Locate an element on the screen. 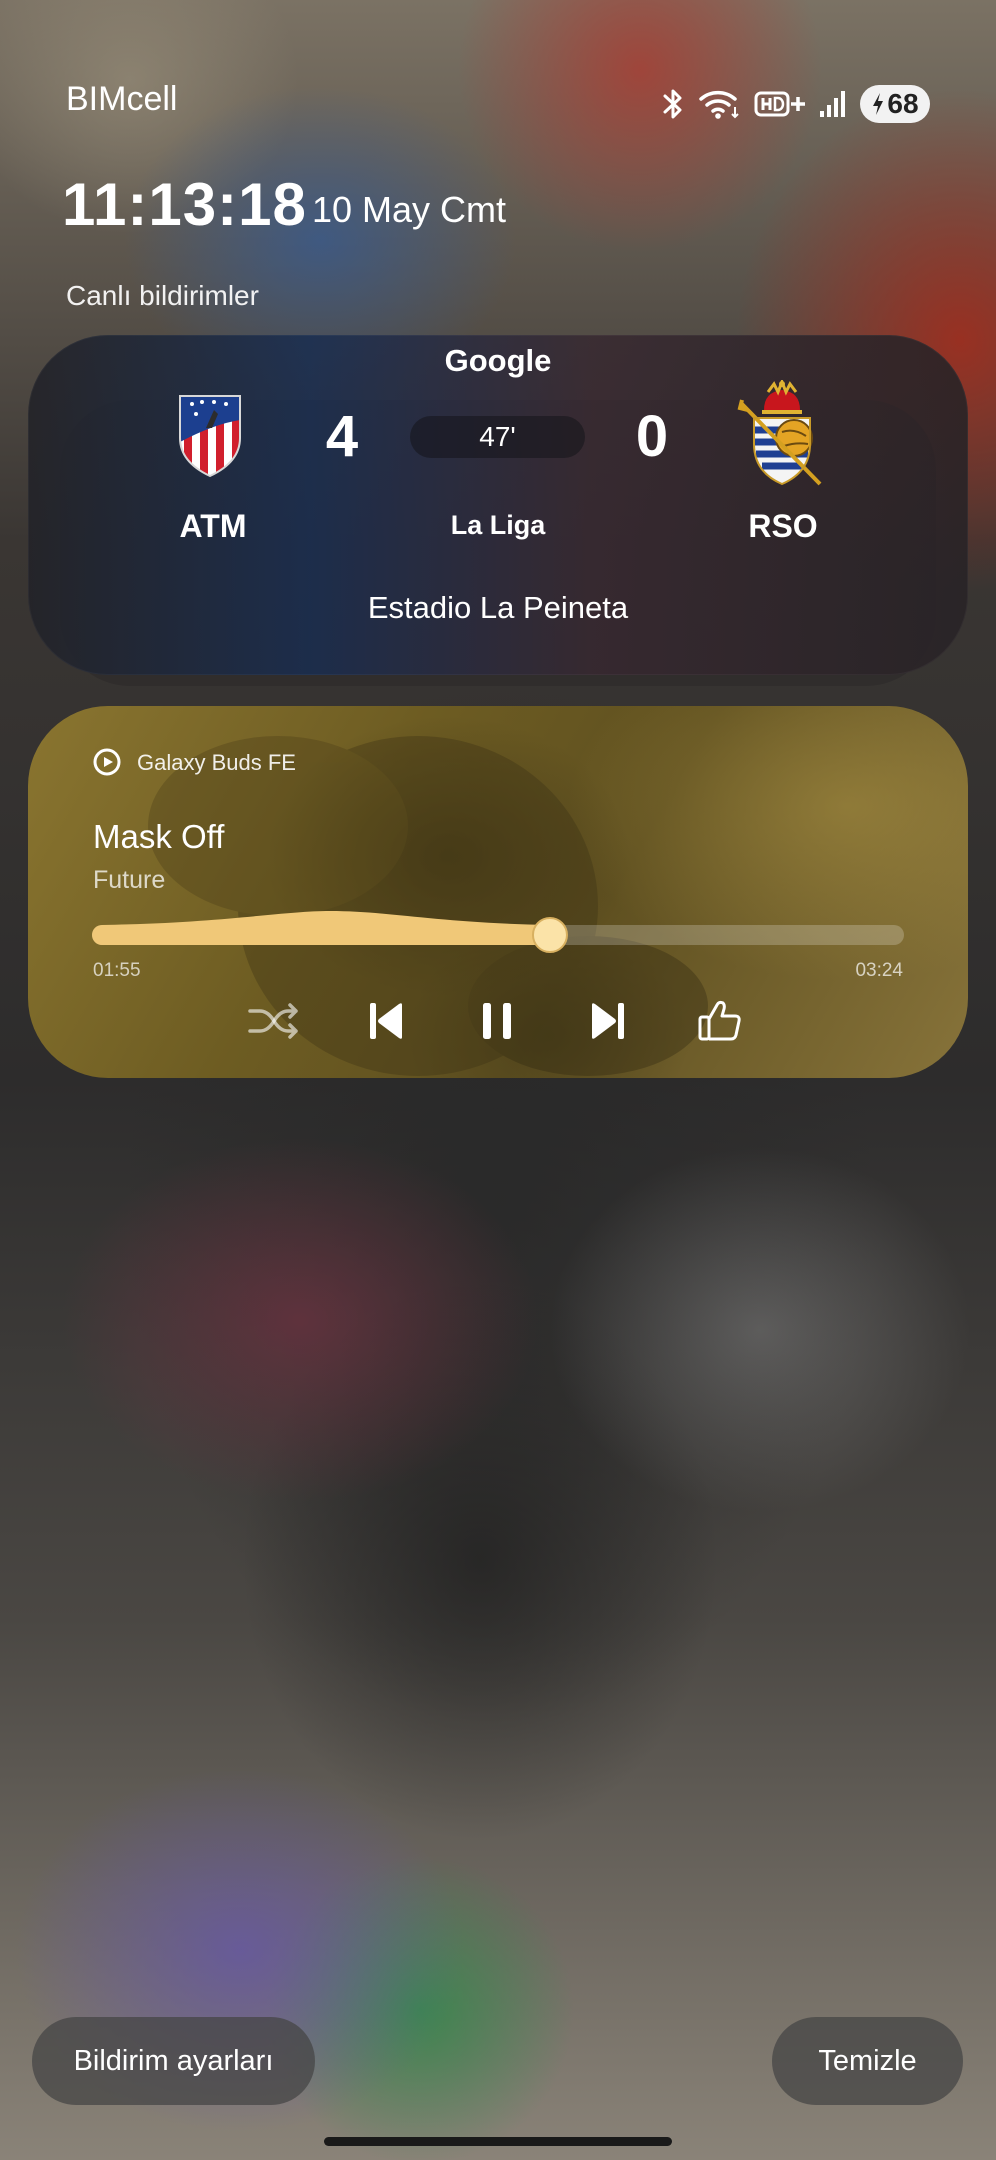 The width and height of the screenshot is (996, 2160). track-artist: Future is located at coordinates (129, 880).